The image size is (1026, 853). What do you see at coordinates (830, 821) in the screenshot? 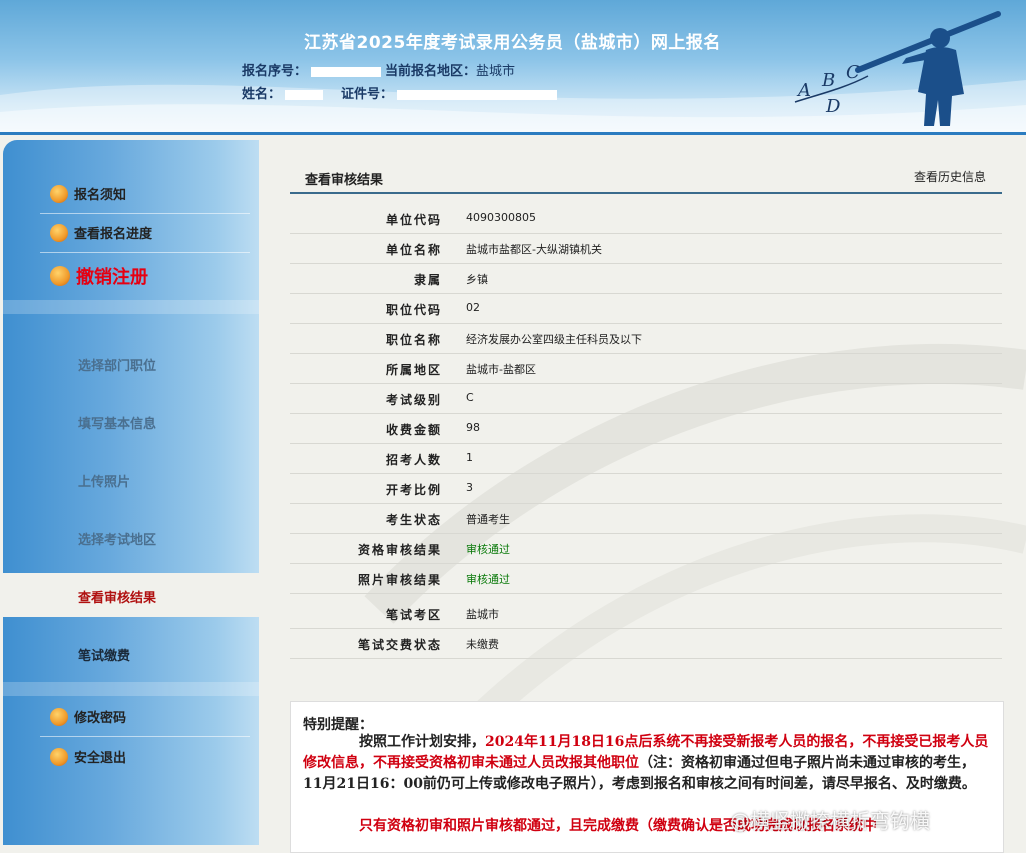
I see `watermark: @横竖撇捺横折弯钩横` at bounding box center [830, 821].